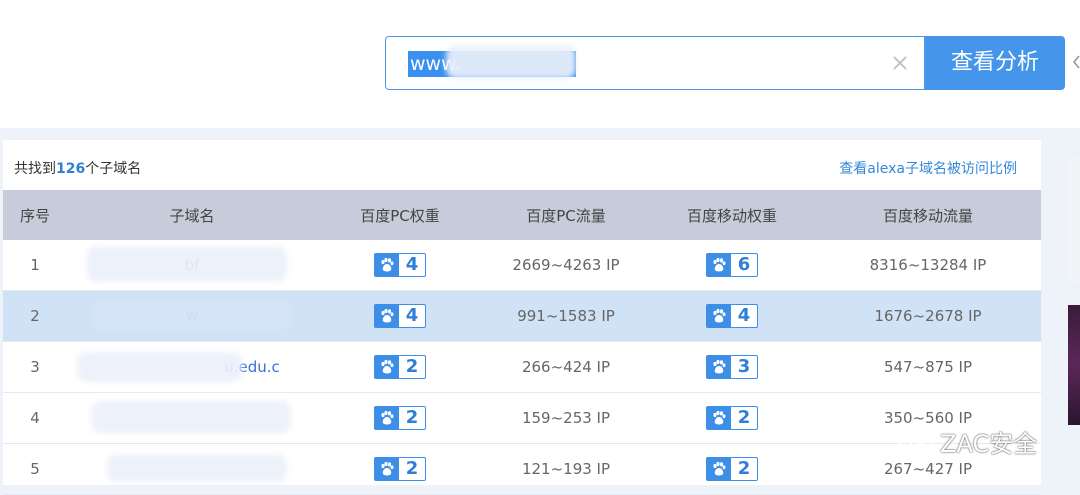 The image size is (1080, 495). I want to click on table-row: 1 bf 4 2669~4263 IP 6 8316~13284 IP, so click(522, 265).